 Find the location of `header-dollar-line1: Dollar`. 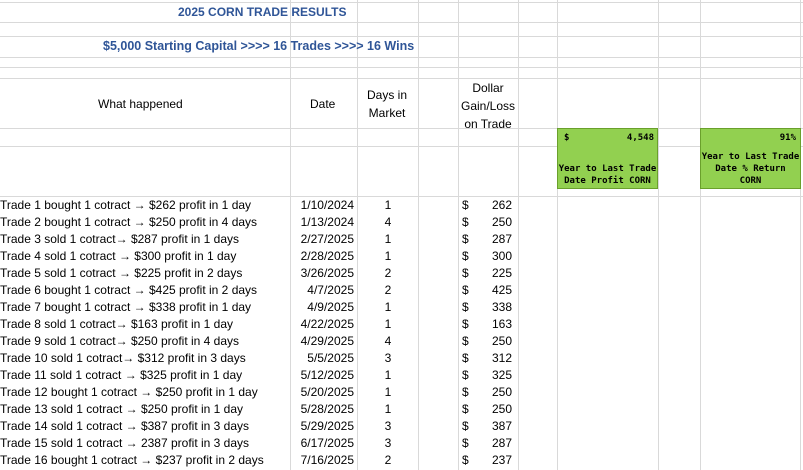

header-dollar-line1: Dollar is located at coordinates (488, 88).